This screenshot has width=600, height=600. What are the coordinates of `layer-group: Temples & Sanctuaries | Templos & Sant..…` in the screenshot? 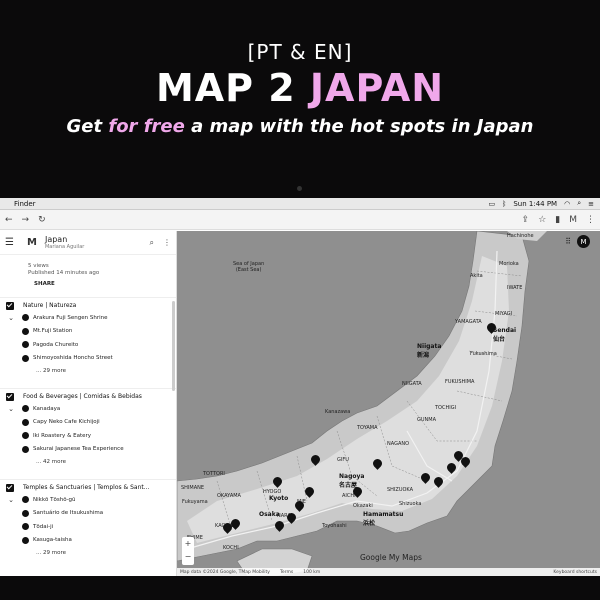 It's located at (88, 519).